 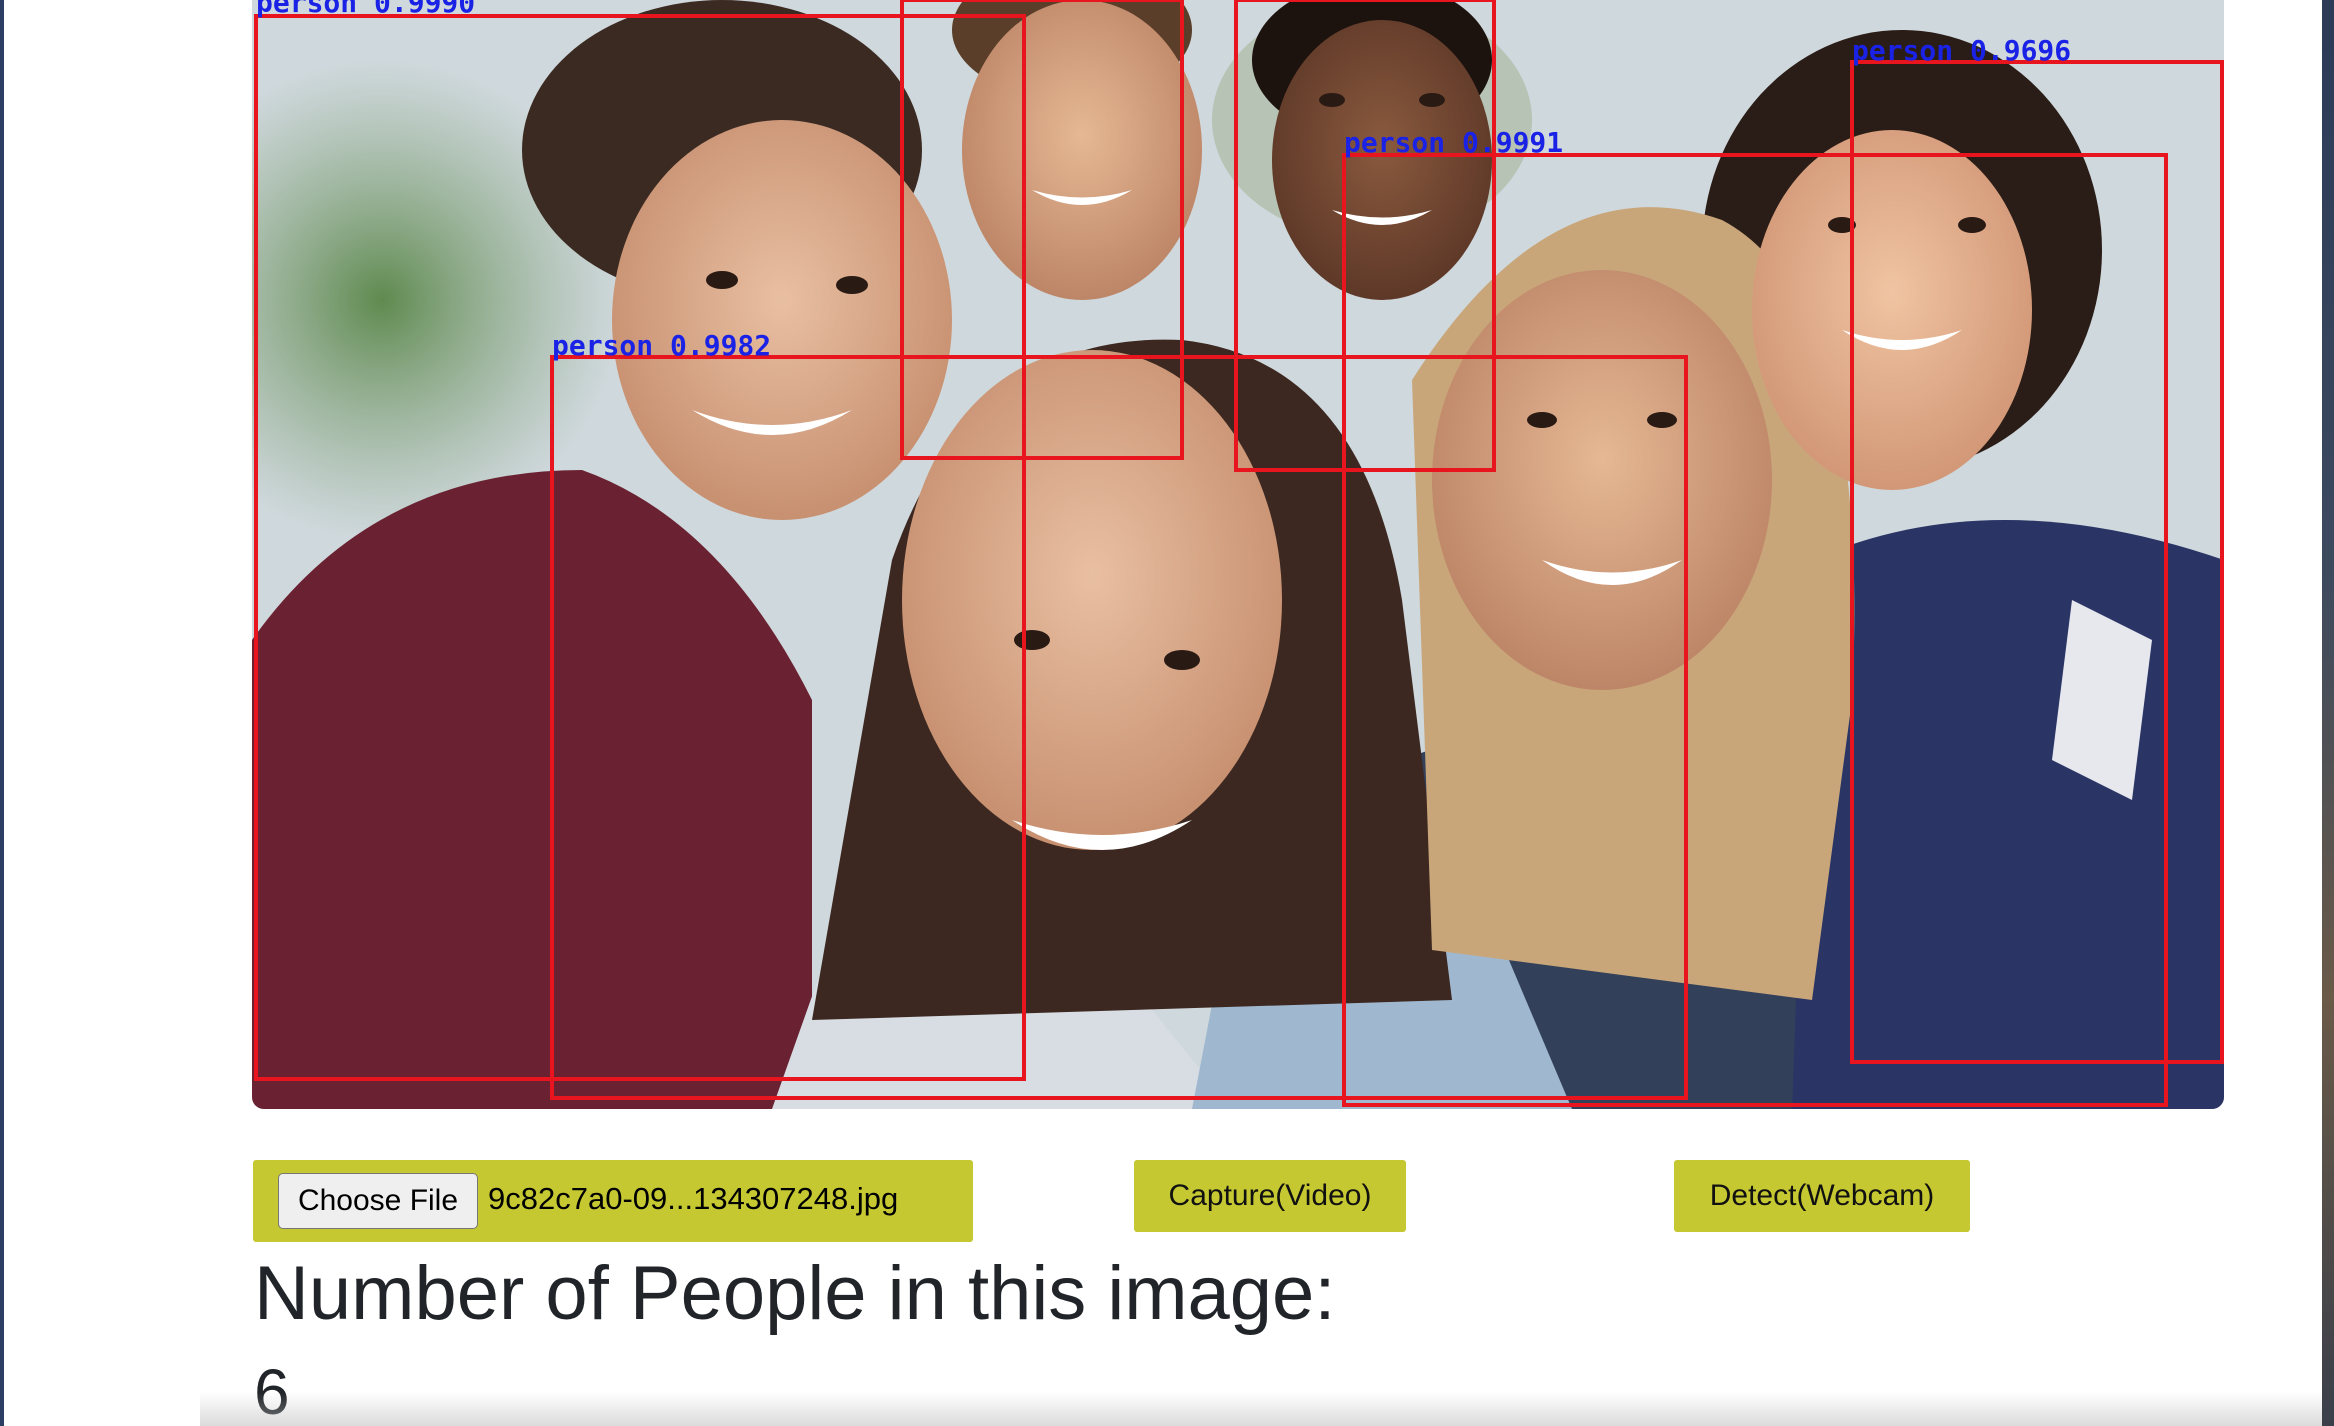 What do you see at coordinates (1961, 50) in the screenshot?
I see `detection-label: person 0.9696` at bounding box center [1961, 50].